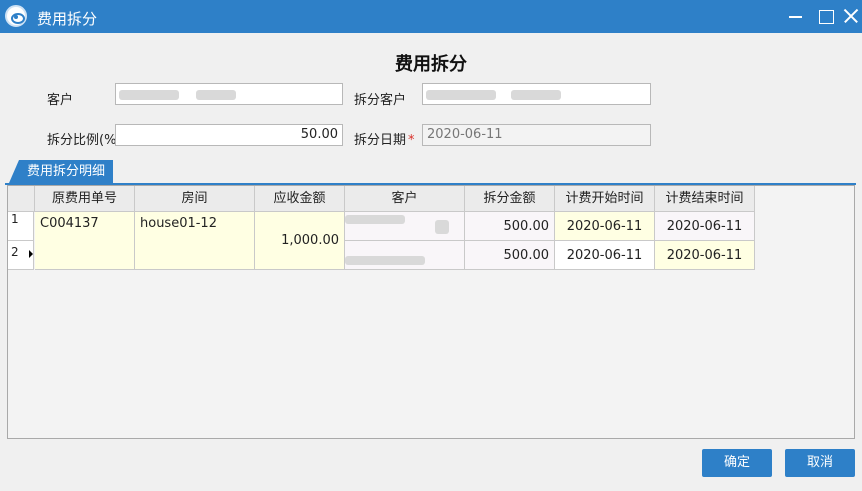 This screenshot has height=491, width=862. Describe the element at coordinates (737, 463) in the screenshot. I see `ok-button: 确定` at that location.